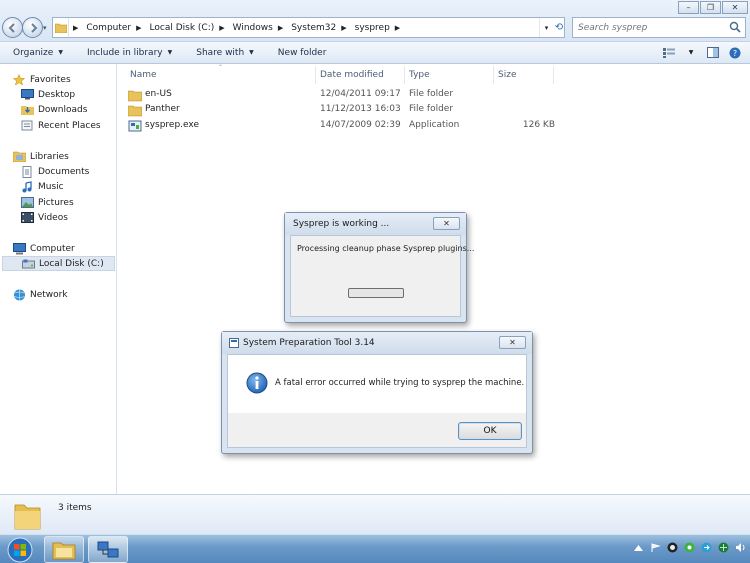  I want to click on security-icon, so click(689, 547).